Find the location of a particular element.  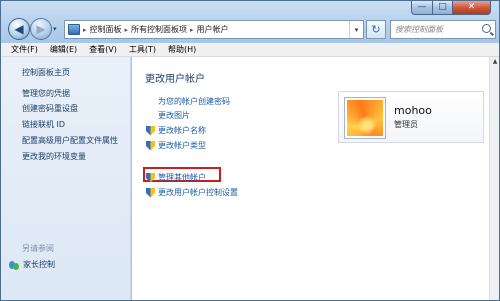

search-input: 搜索控制面板 is located at coordinates (443, 29).